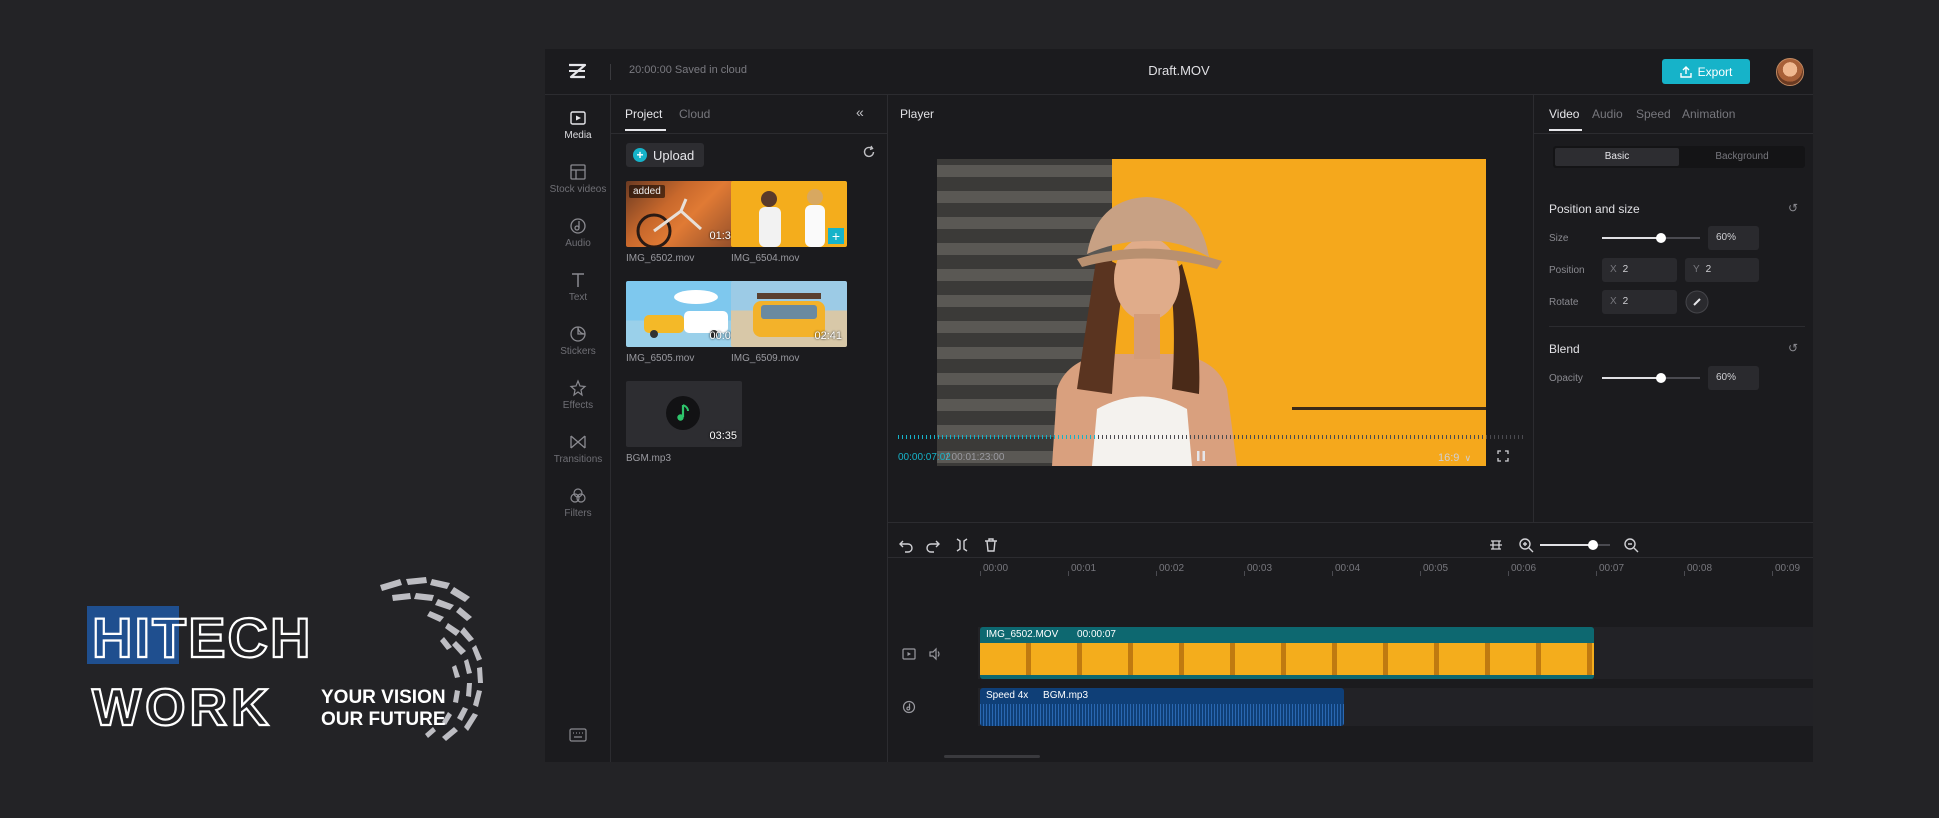  I want to click on media-clip-img-6509: 02:41, so click(789, 314).